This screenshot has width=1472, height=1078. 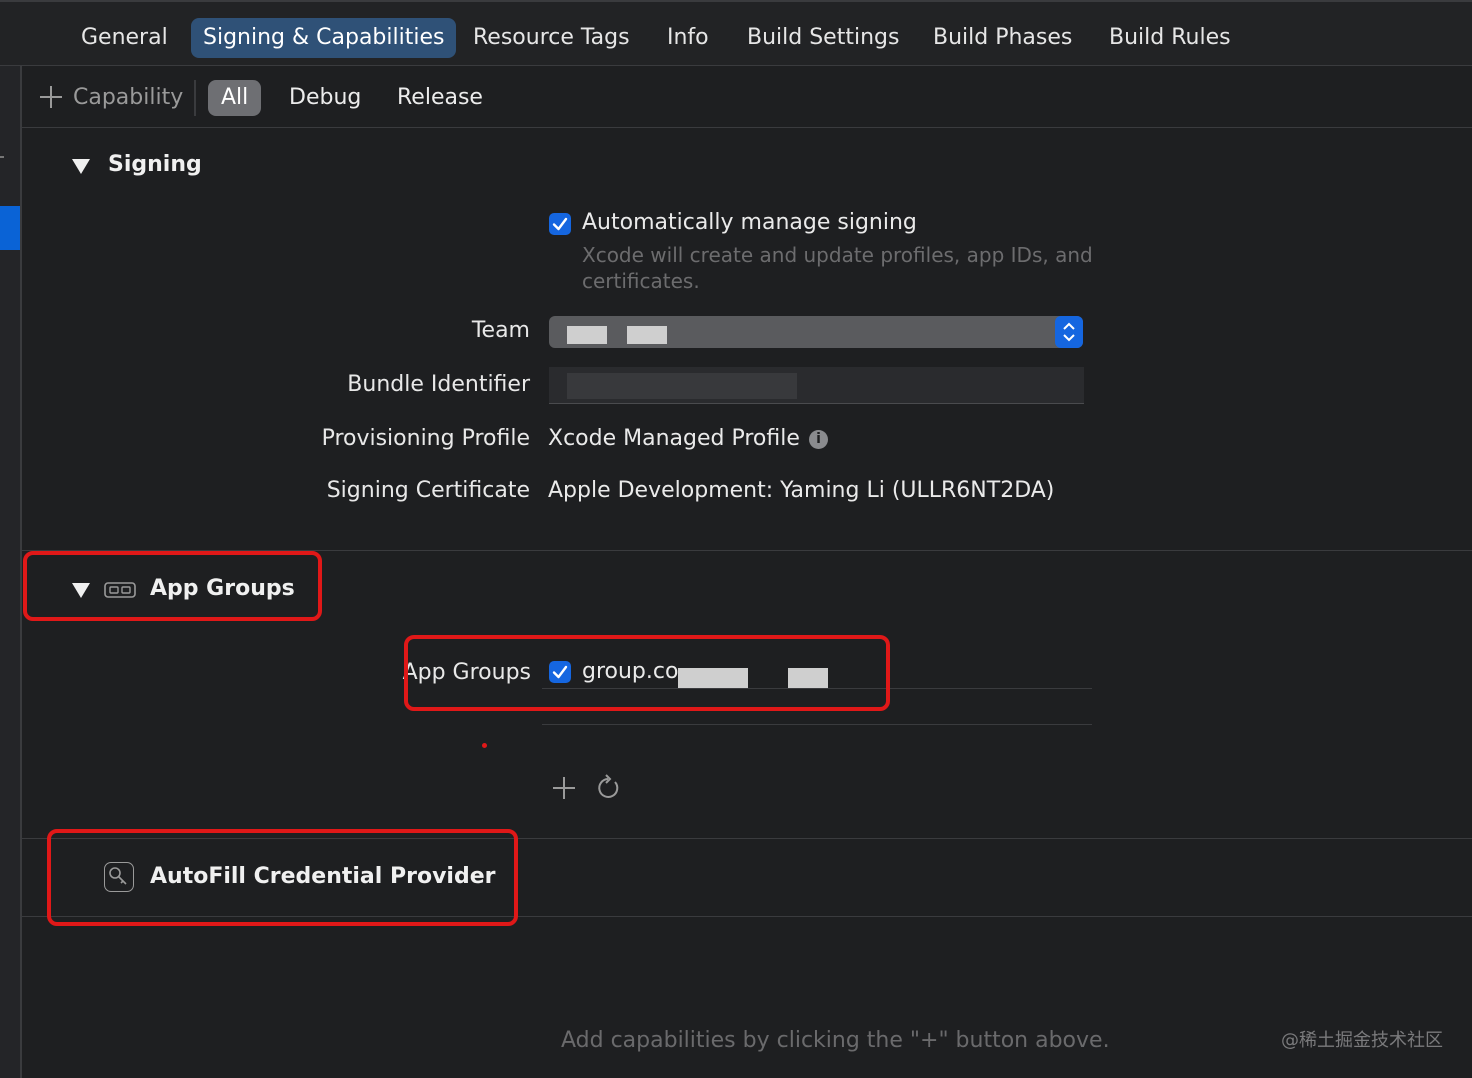 I want to click on tab-info: Info, so click(x=688, y=38).